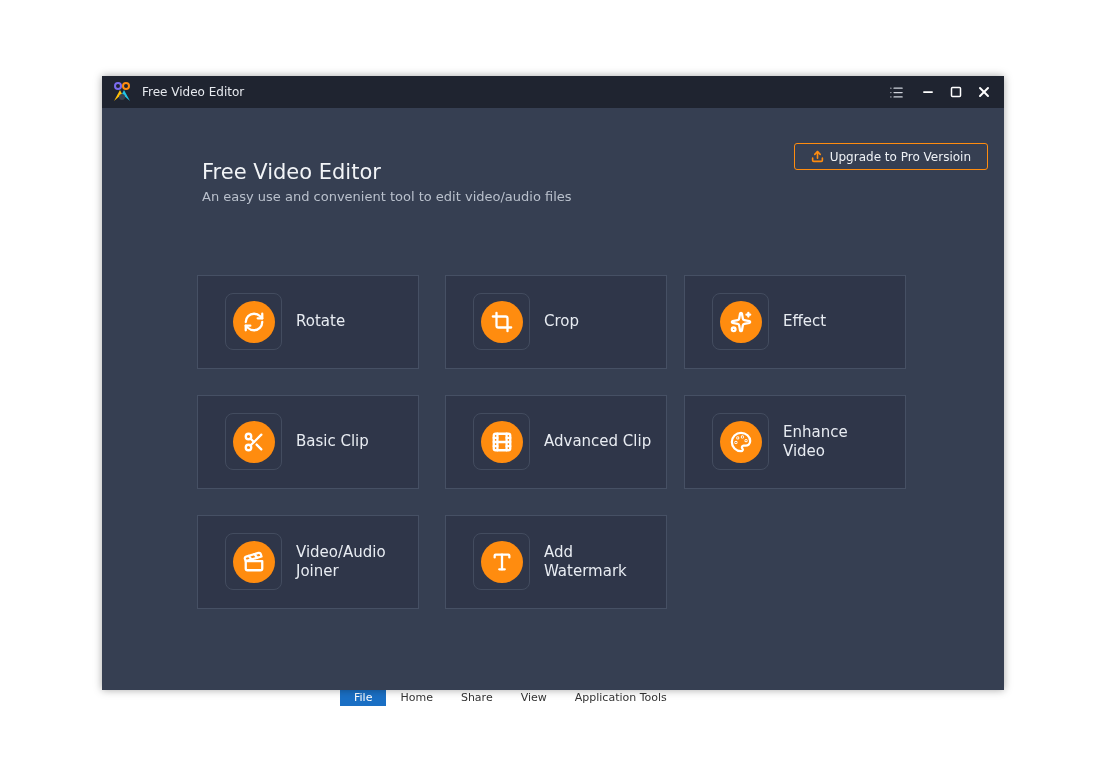 The height and width of the screenshot is (769, 1107). What do you see at coordinates (805, 321) in the screenshot?
I see `tool-label: Effect` at bounding box center [805, 321].